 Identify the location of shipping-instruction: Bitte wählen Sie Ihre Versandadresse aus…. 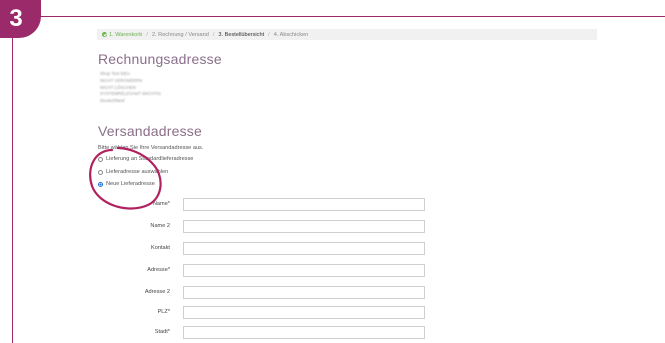
(151, 148).